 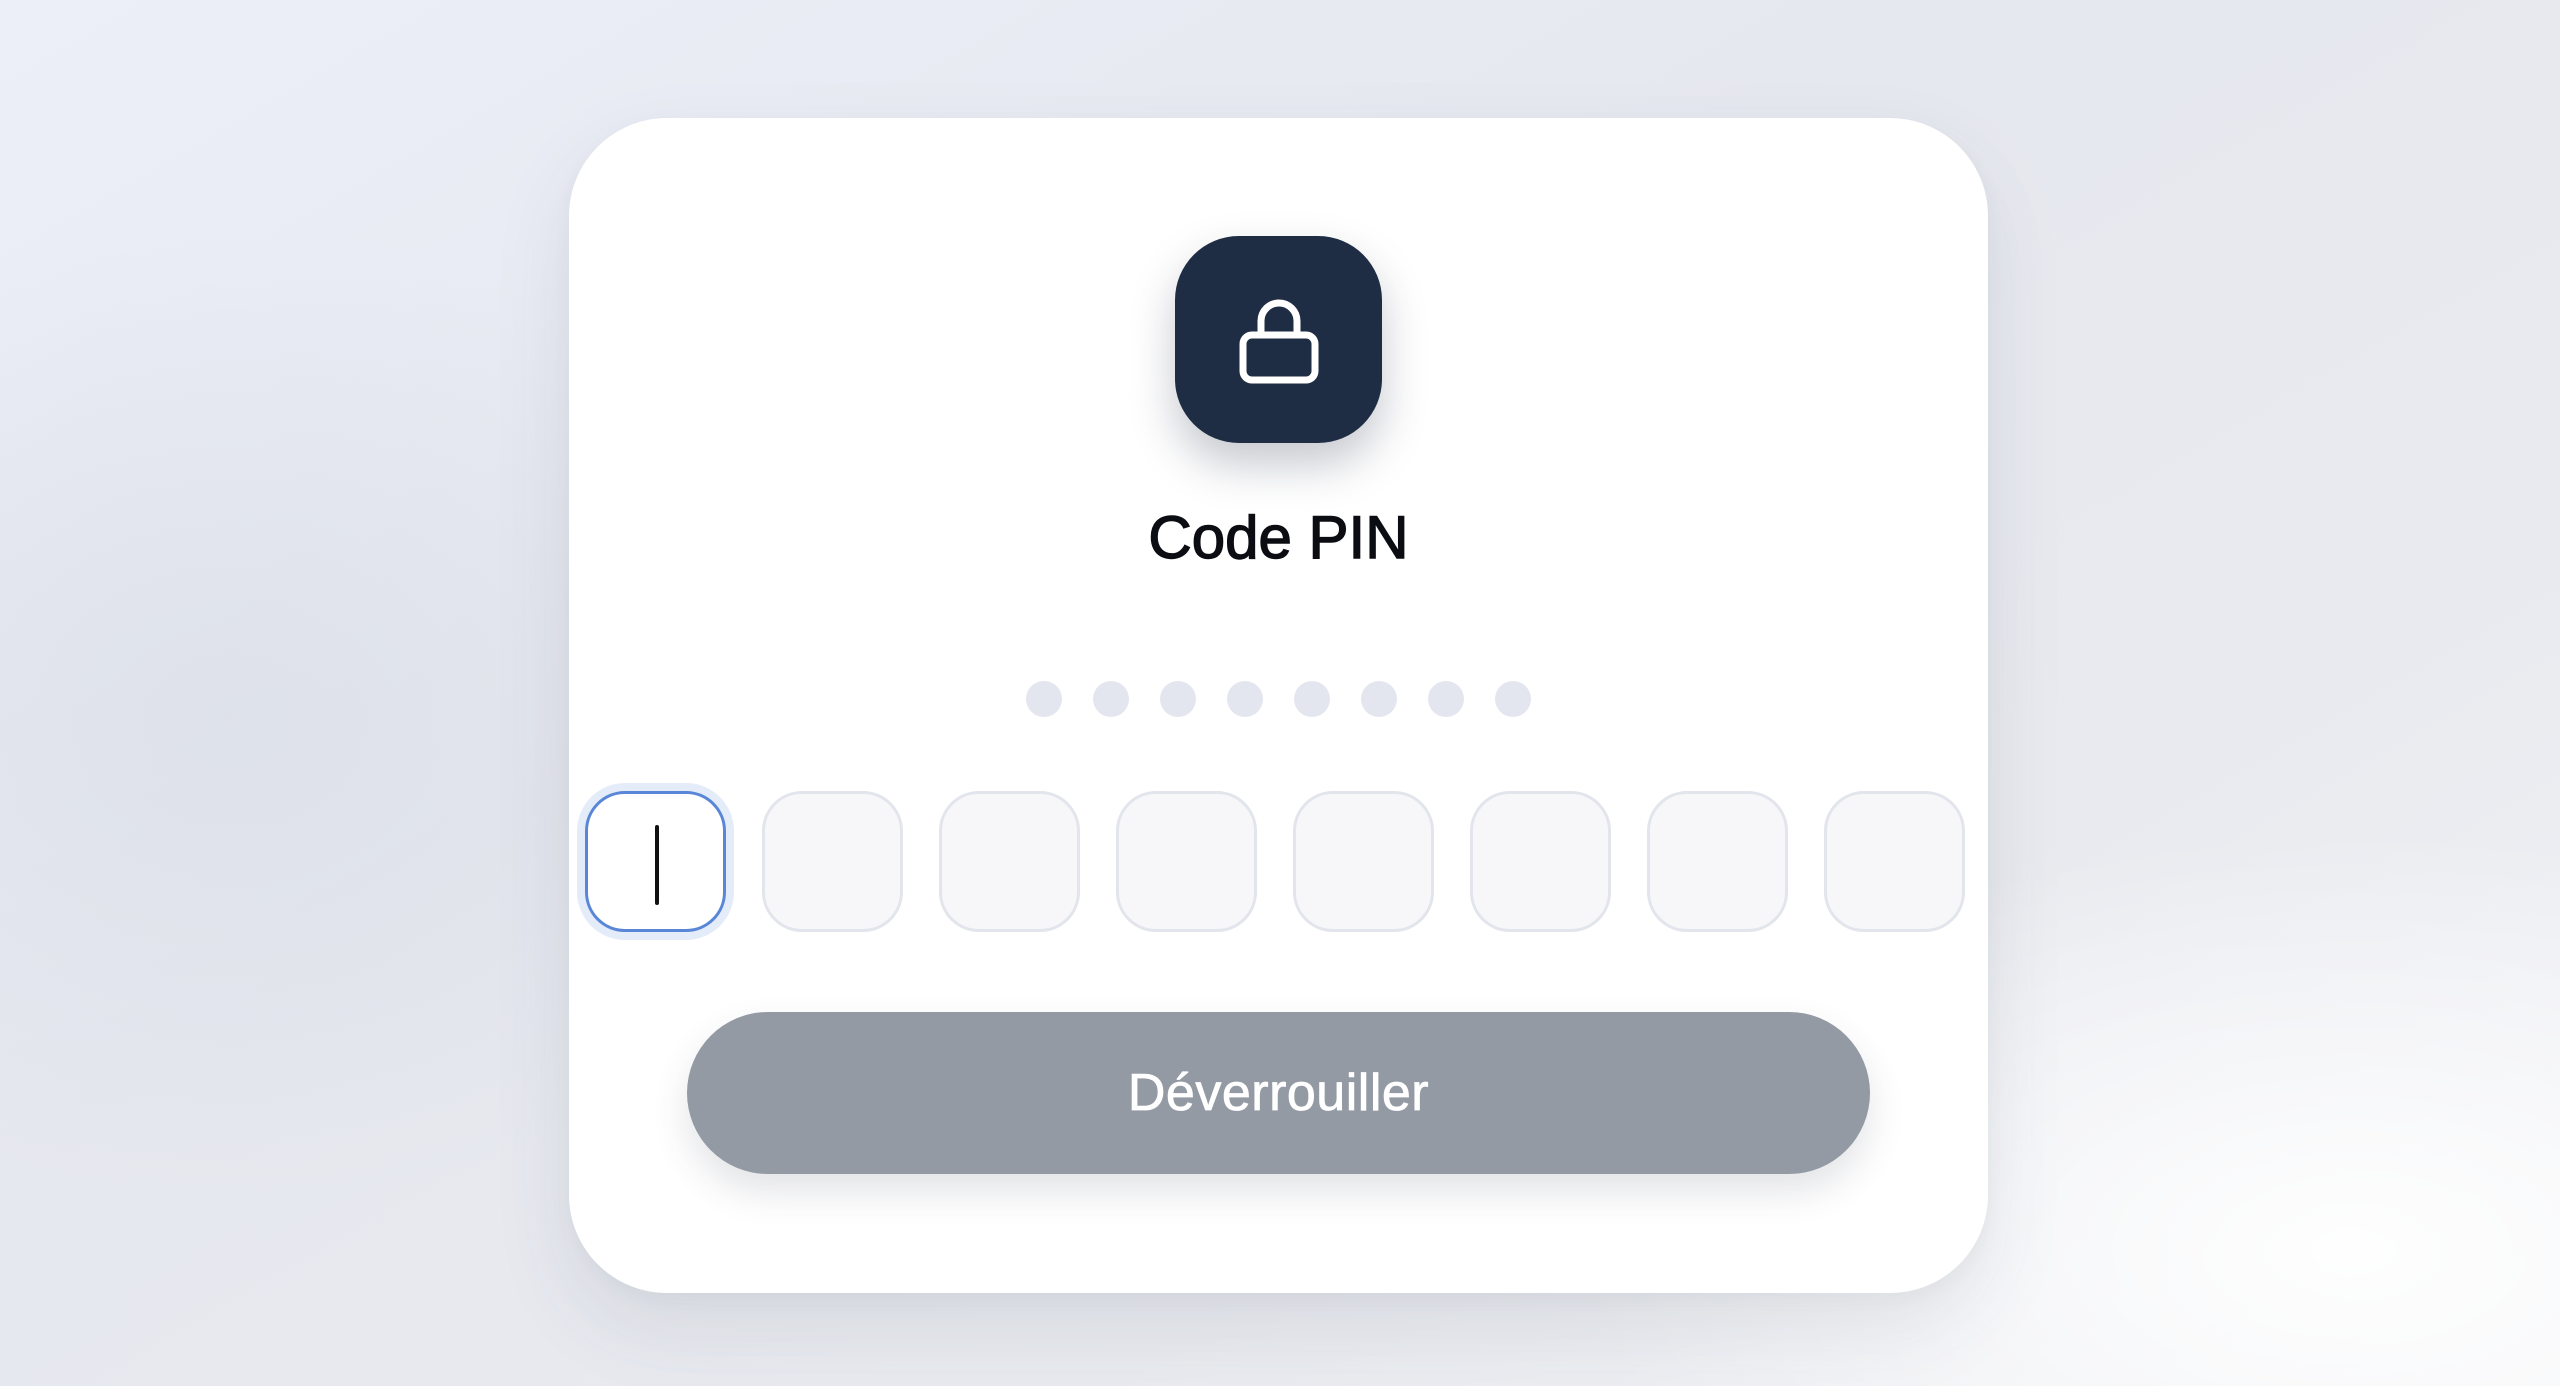 I want to click on pin-input-row, so click(x=1280, y=863).